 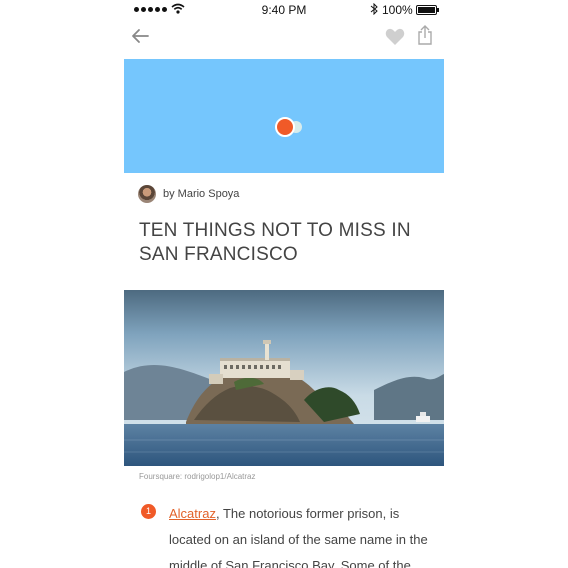 What do you see at coordinates (147, 194) in the screenshot?
I see `avatar` at bounding box center [147, 194].